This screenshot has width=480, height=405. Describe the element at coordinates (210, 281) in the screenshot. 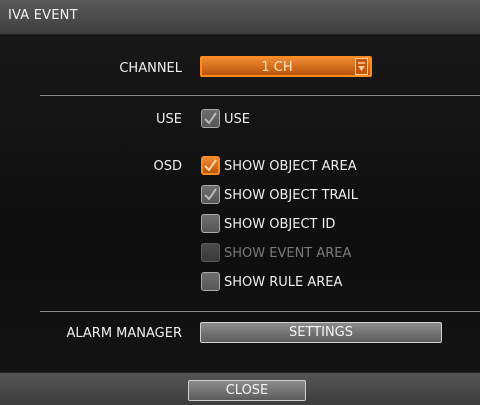

I see `show-rule-area-checkbox` at that location.